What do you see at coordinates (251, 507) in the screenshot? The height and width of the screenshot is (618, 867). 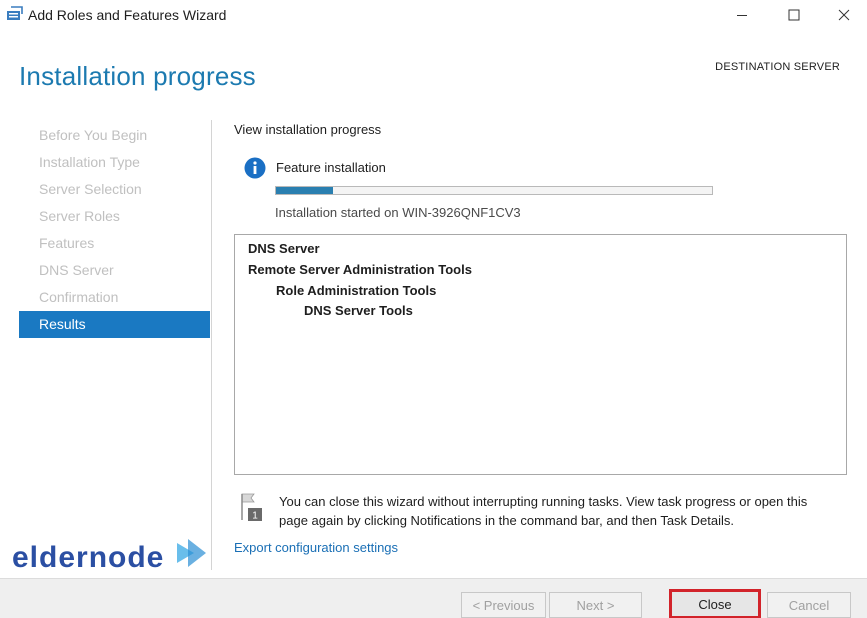 I see `notification-flag-icon: 1` at bounding box center [251, 507].